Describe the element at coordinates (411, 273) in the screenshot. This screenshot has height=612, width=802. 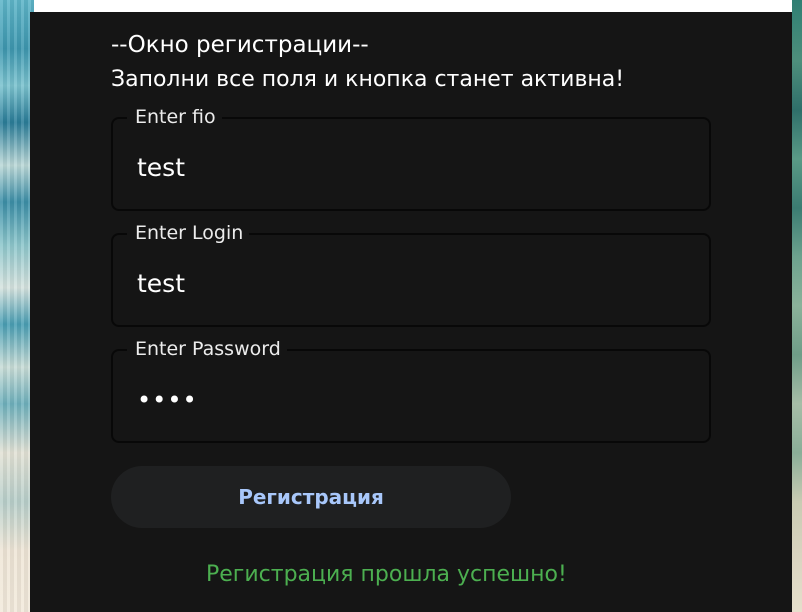
I see `login-field: Enter Login test` at that location.